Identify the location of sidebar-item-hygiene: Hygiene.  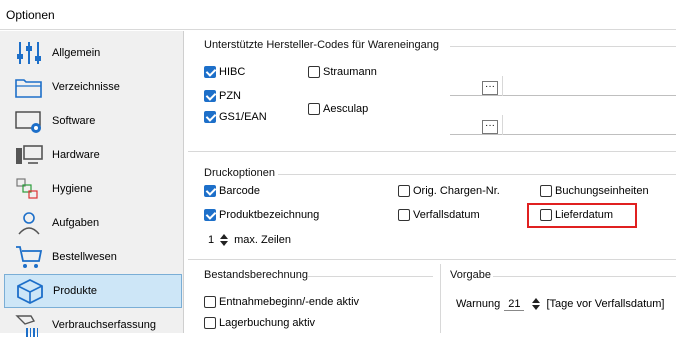
(93, 189).